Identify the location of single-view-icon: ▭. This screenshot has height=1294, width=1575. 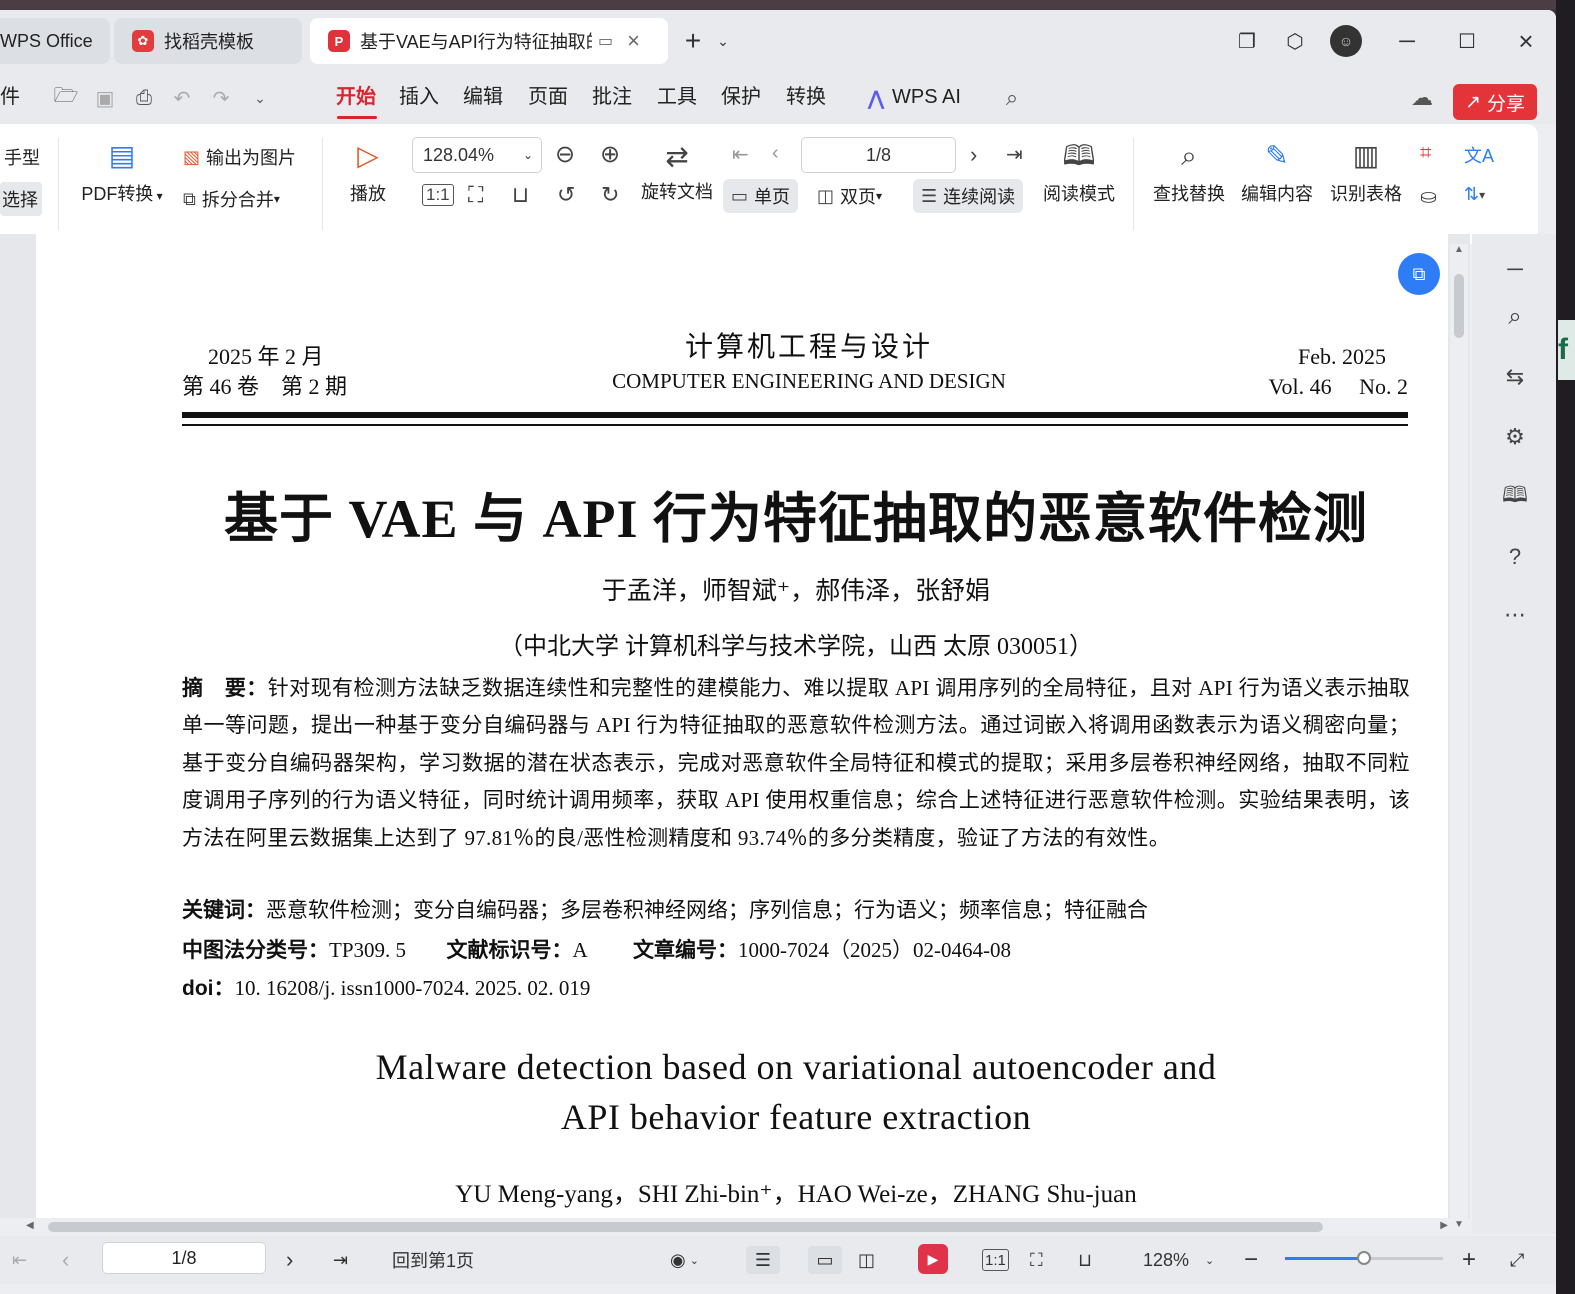
(825, 1260).